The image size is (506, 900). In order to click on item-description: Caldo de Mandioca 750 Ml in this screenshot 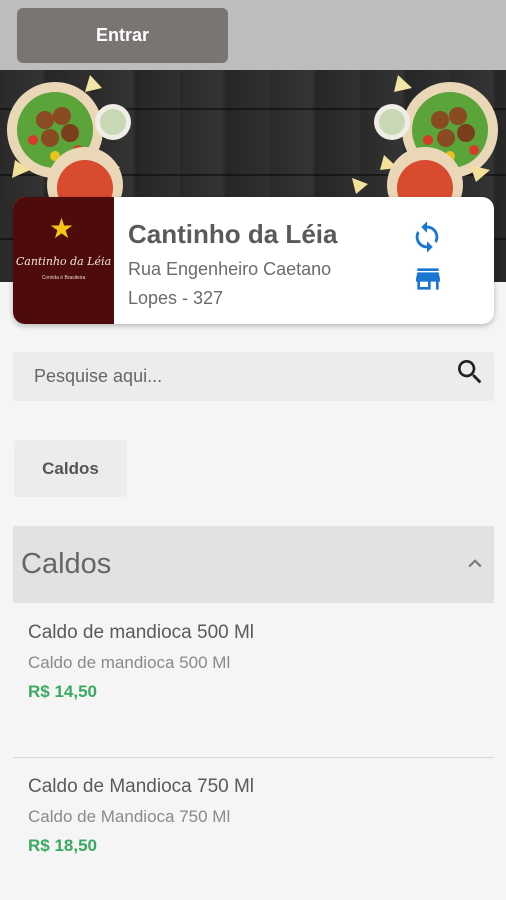, I will do `click(129, 816)`.